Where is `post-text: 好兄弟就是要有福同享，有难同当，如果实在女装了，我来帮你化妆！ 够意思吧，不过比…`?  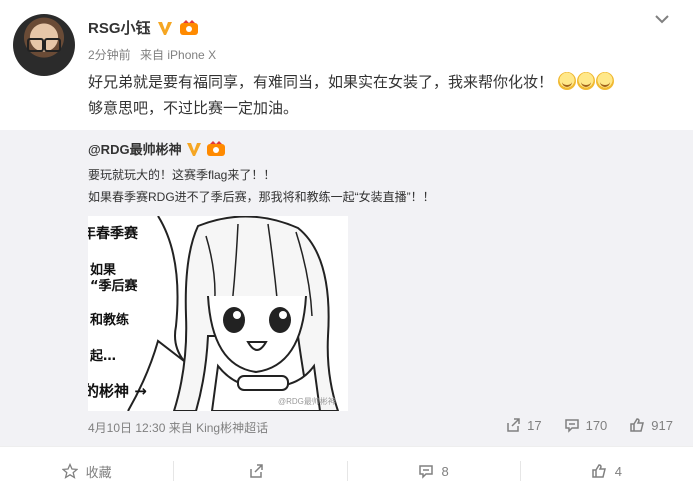 post-text: 好兄弟就是要有福同享，有难同当，如果实在女装了，我来帮你化妆！ 够意思吧，不过比… is located at coordinates (383, 96).